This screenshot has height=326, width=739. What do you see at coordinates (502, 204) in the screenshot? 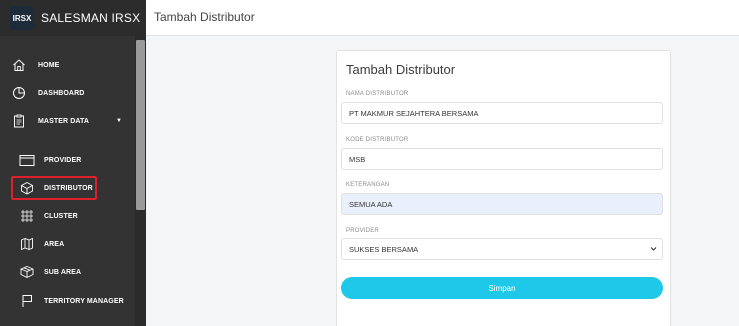
I see `keterangan-input: SEMUA ADA` at bounding box center [502, 204].